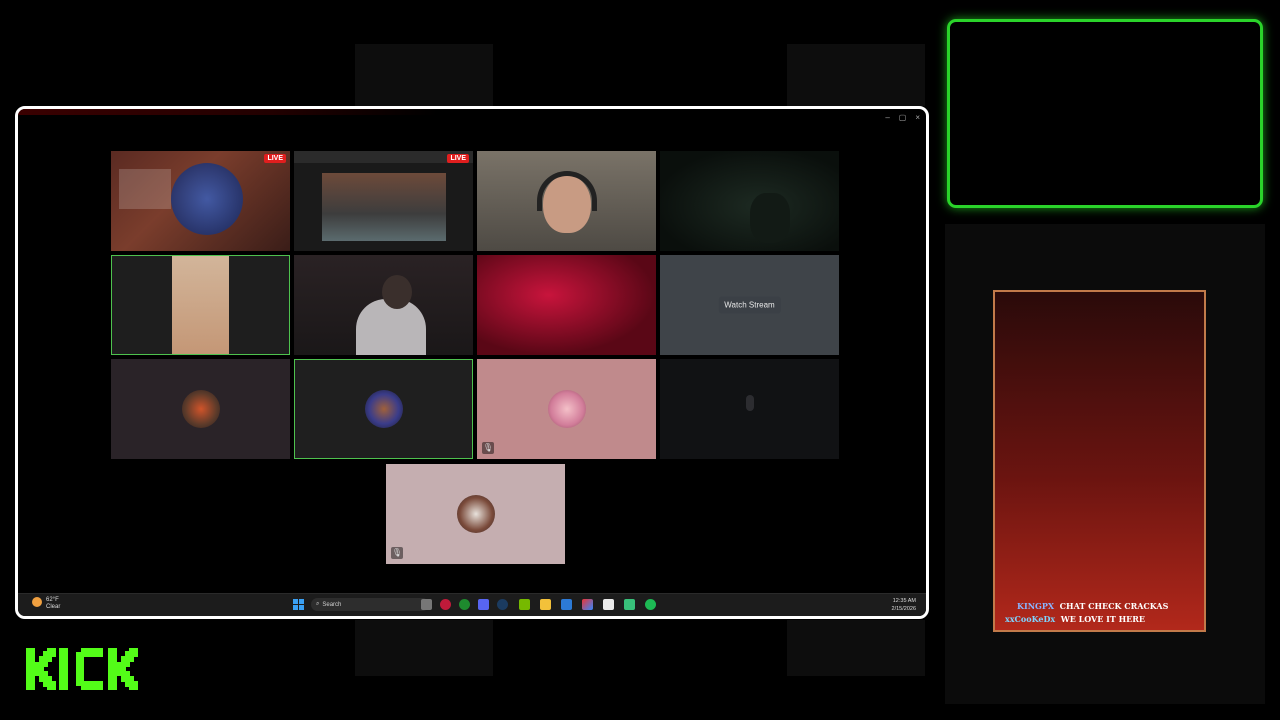 This screenshot has height=720, width=1280. What do you see at coordinates (37, 602) in the screenshot?
I see `weather-moon-icon` at bounding box center [37, 602].